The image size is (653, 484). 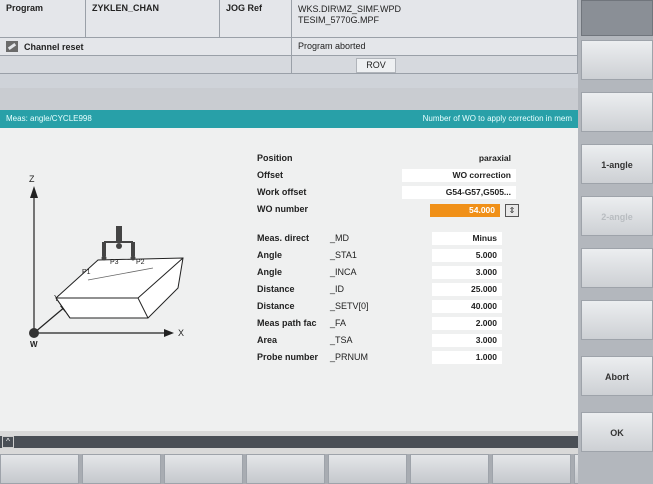 What do you see at coordinates (267, 340) in the screenshot?
I see `area-label: Area` at bounding box center [267, 340].